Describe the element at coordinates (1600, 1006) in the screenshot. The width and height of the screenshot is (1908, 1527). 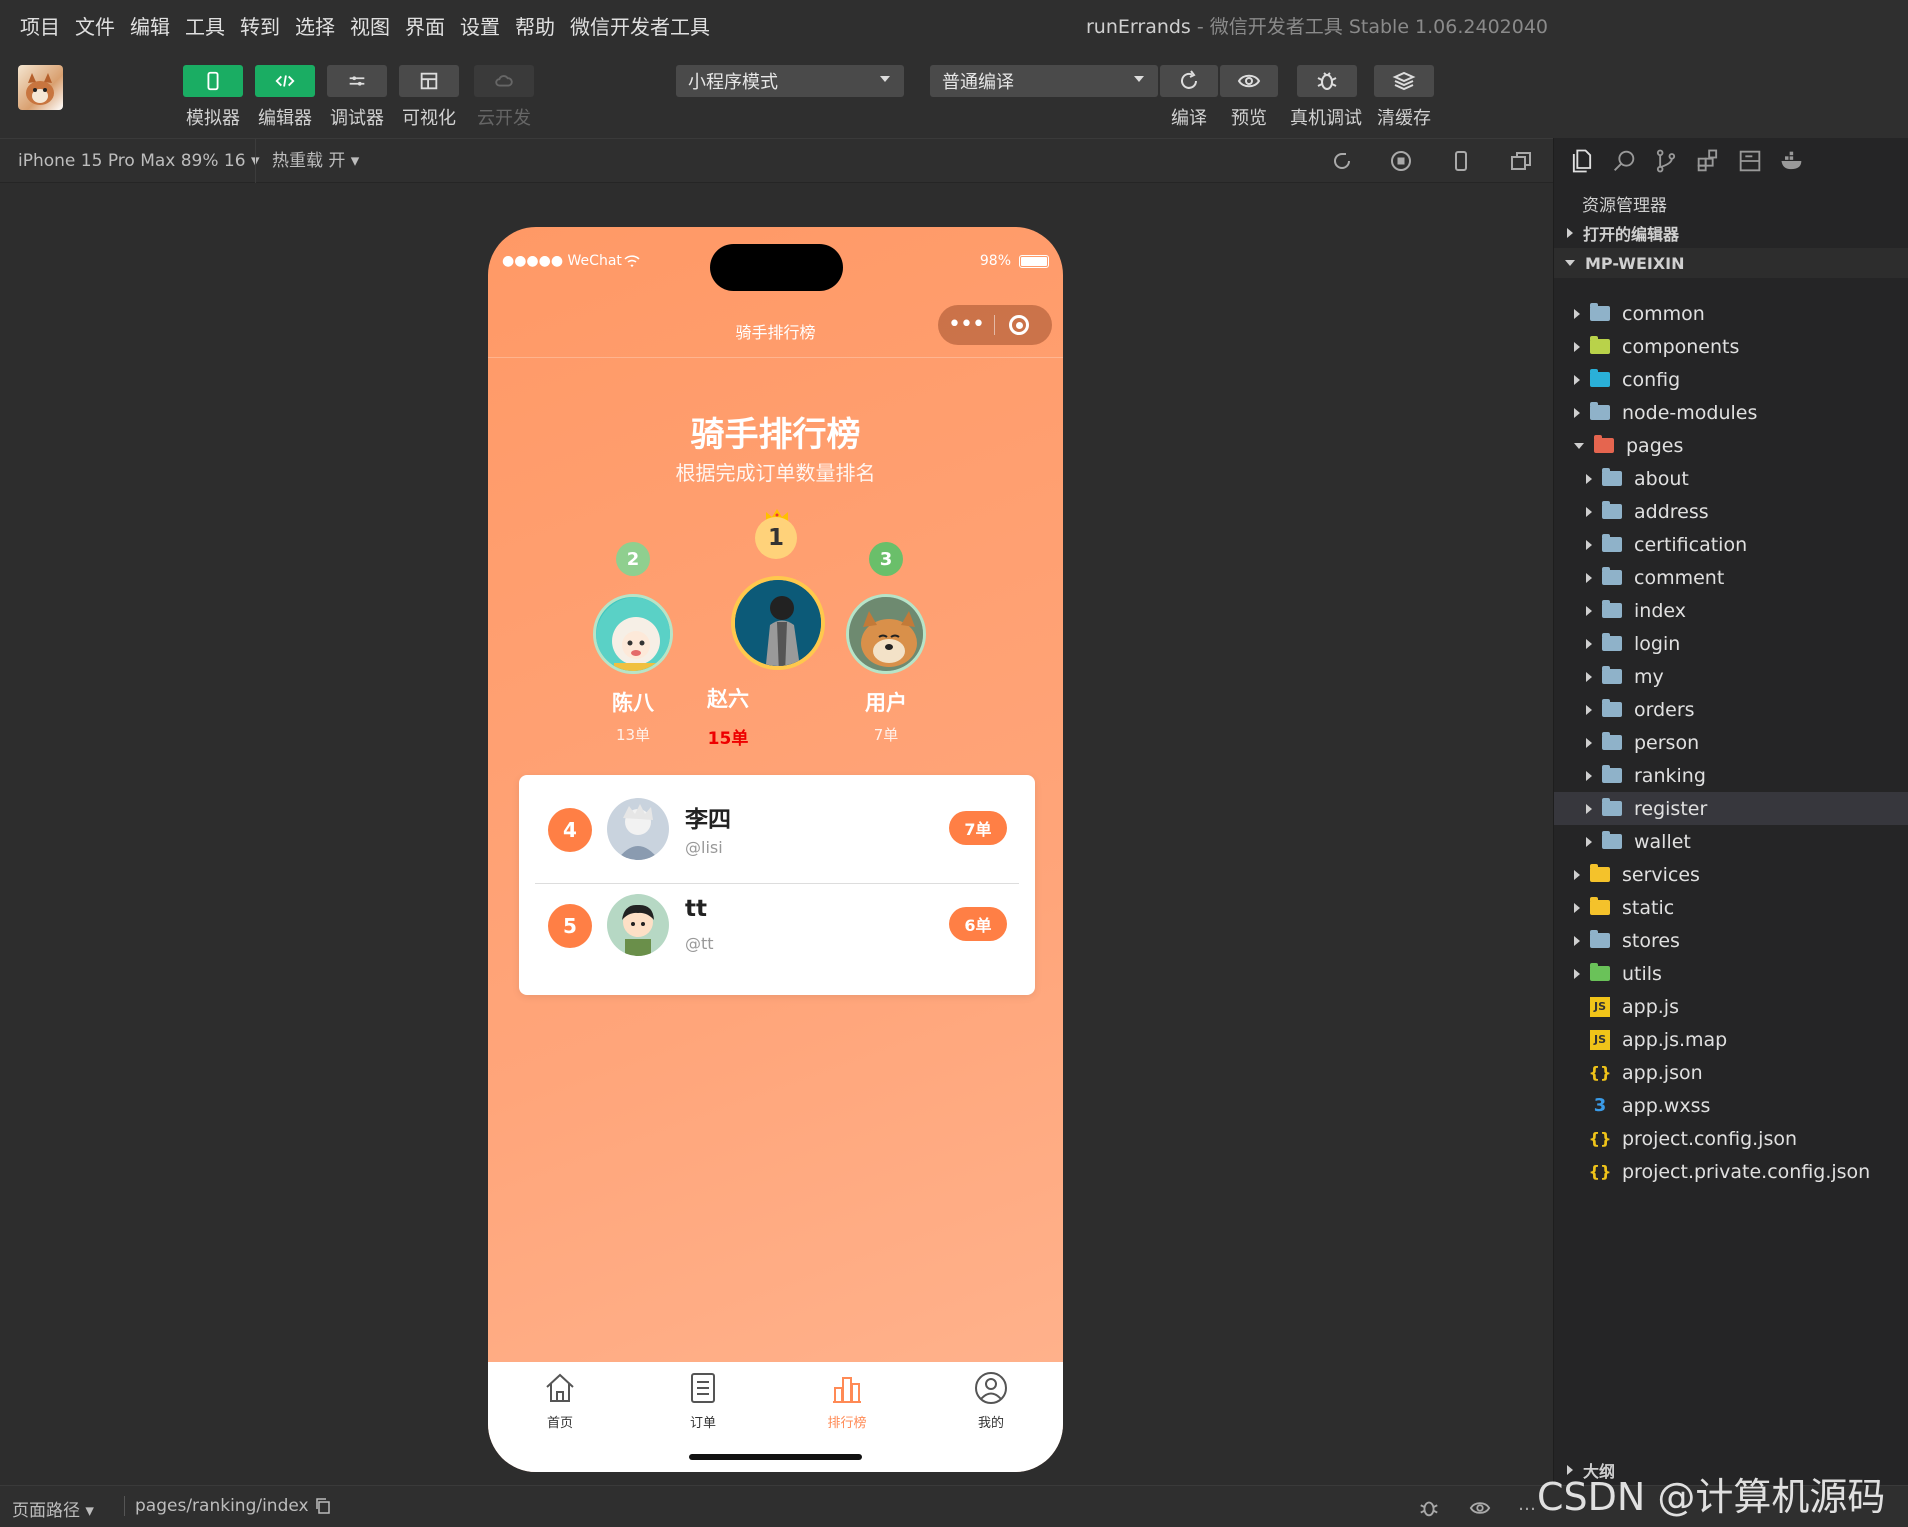
I see `js-file-icon: JS` at that location.